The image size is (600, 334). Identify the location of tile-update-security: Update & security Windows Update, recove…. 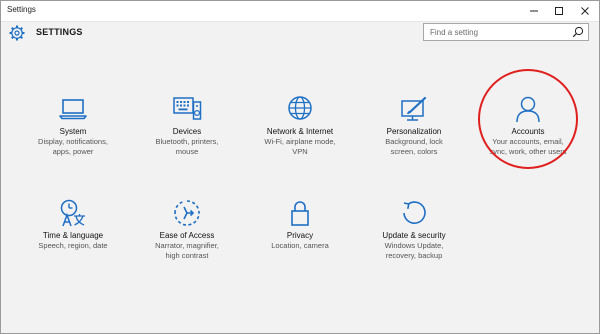
(414, 238).